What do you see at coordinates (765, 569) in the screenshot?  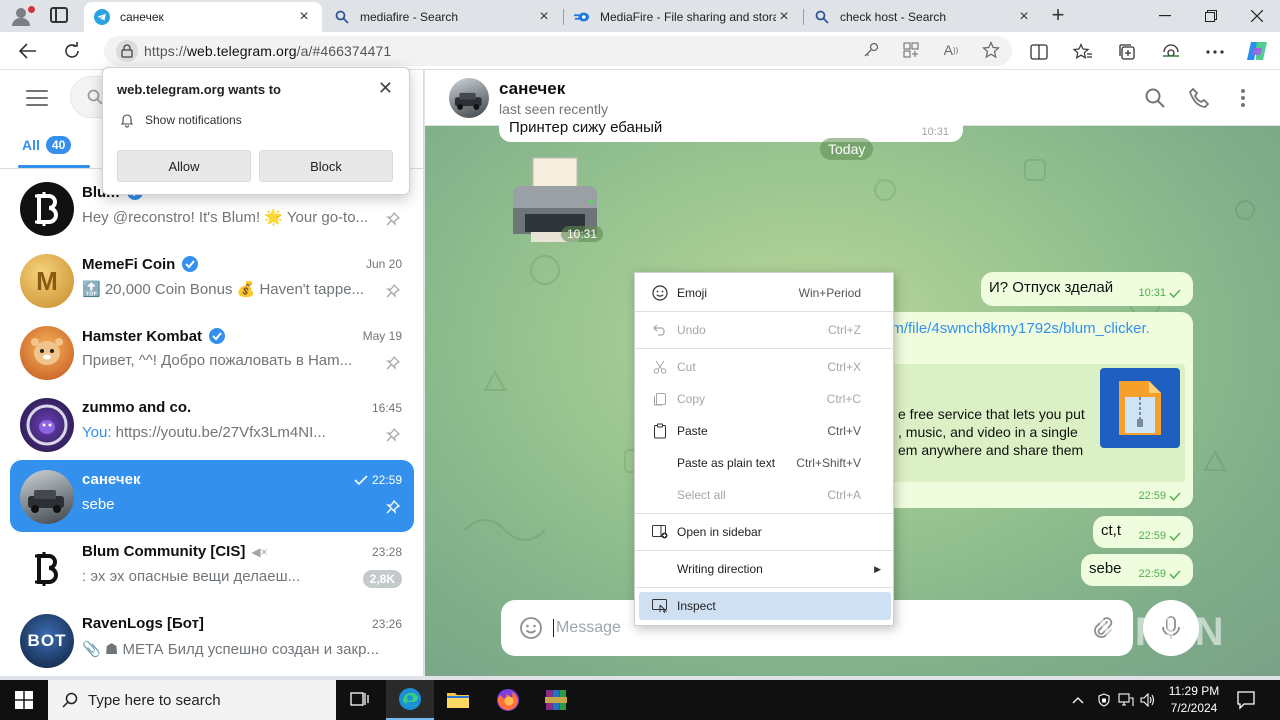 I see `menu-item-writing-direction: Writing direction ▶` at bounding box center [765, 569].